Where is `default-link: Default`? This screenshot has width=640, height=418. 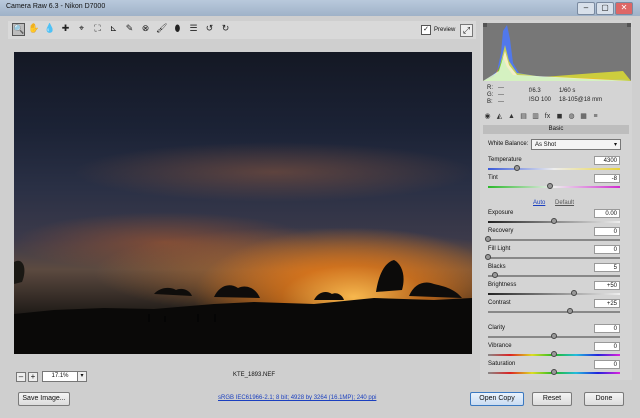 default-link: Default is located at coordinates (564, 203).